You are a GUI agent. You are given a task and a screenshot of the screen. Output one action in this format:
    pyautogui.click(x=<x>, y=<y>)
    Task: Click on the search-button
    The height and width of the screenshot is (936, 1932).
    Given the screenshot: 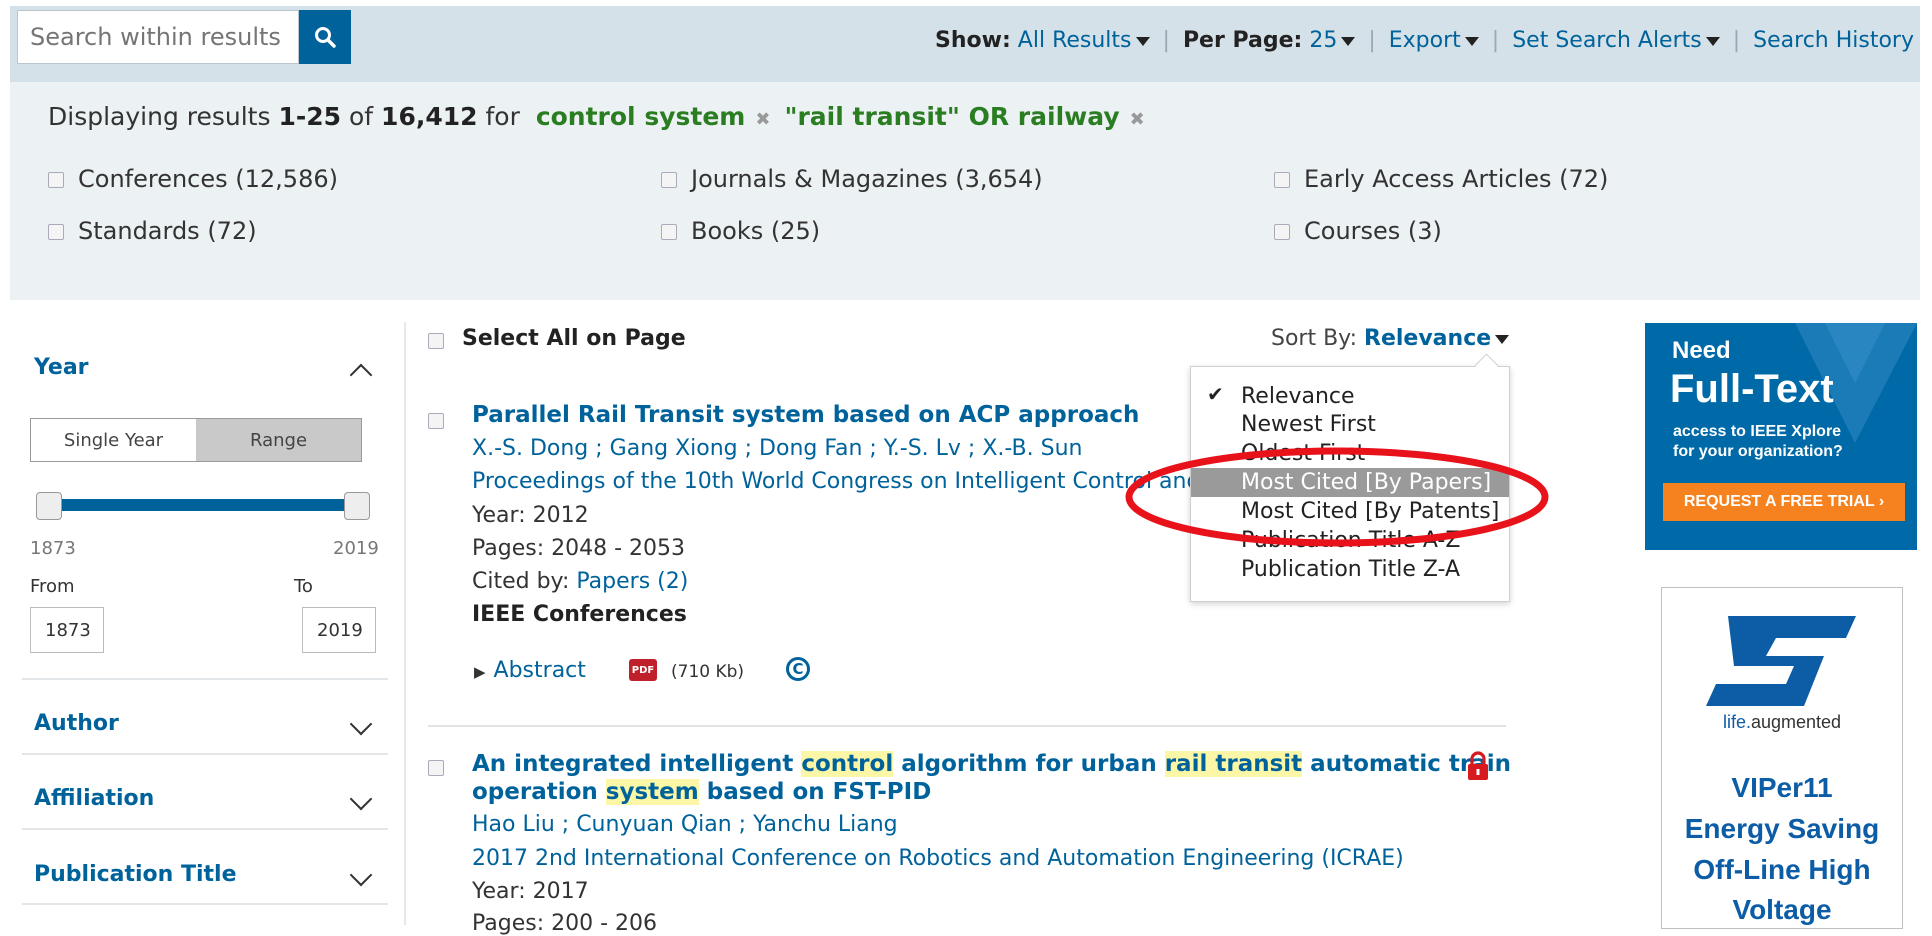 What is the action you would take?
    pyautogui.click(x=325, y=37)
    